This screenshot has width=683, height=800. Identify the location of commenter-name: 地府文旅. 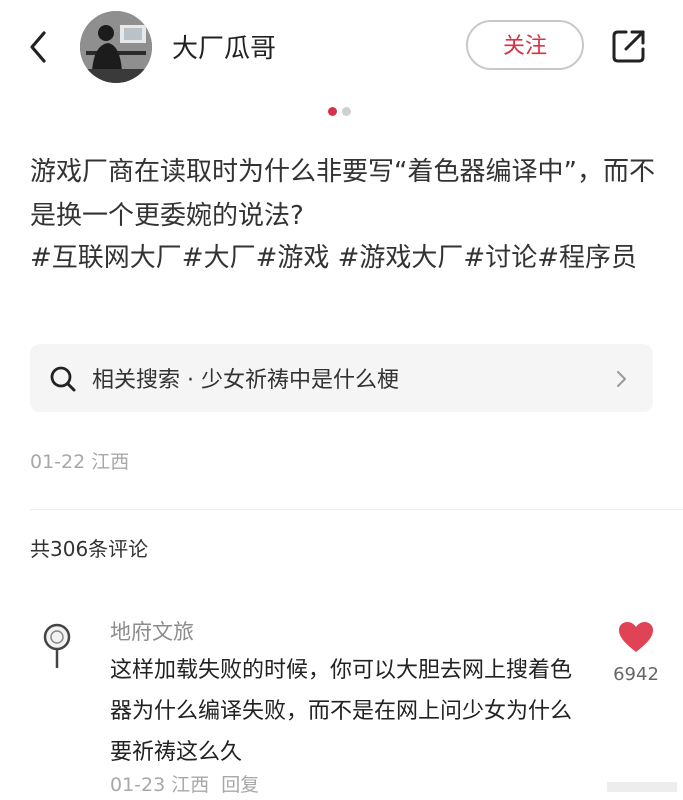
(152, 631).